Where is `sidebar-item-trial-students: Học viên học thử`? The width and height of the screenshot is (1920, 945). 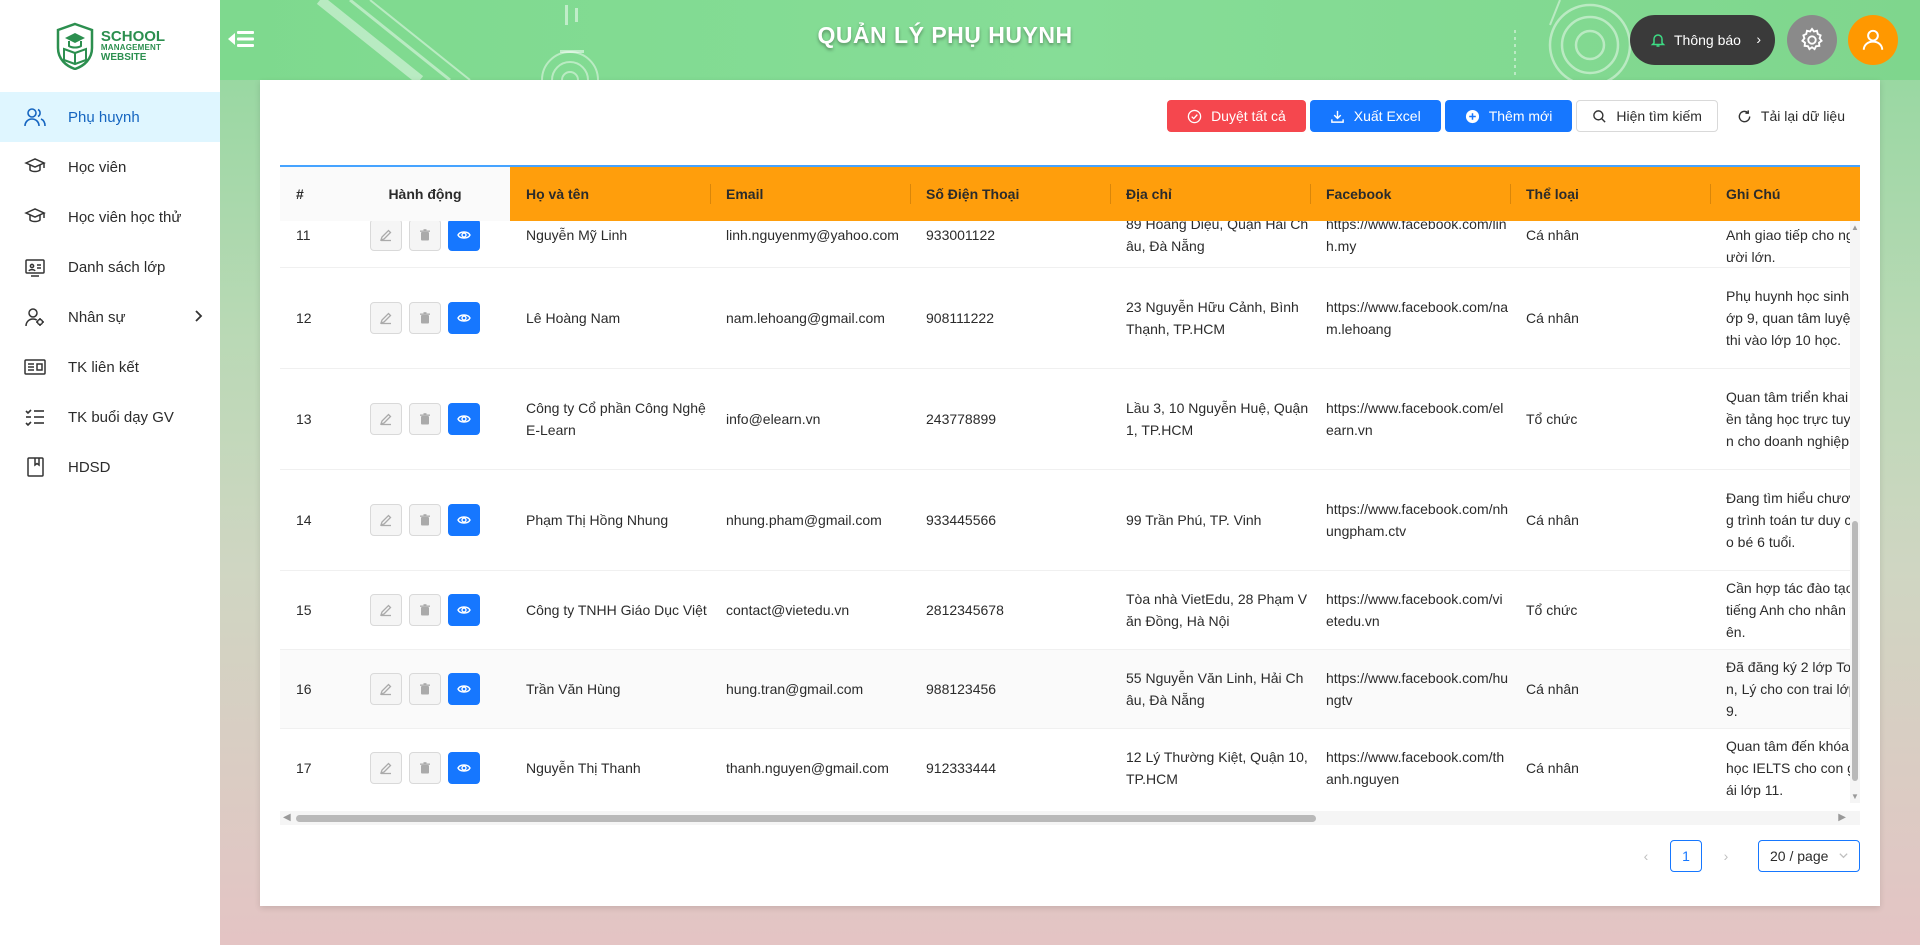 sidebar-item-trial-students: Học viên học thử is located at coordinates (110, 217).